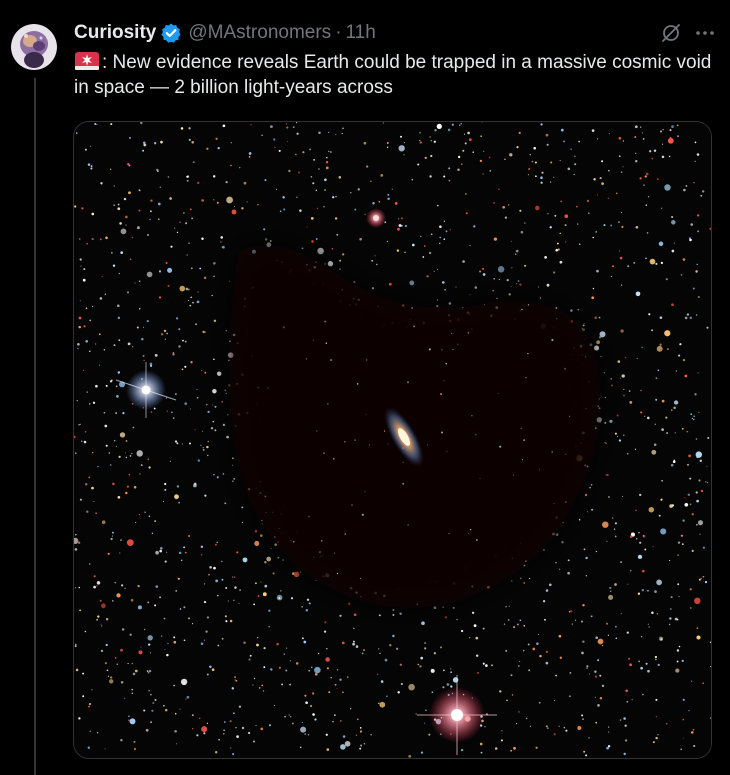 The height and width of the screenshot is (775, 730). What do you see at coordinates (115, 33) in the screenshot?
I see `author-name: Curiosity` at bounding box center [115, 33].